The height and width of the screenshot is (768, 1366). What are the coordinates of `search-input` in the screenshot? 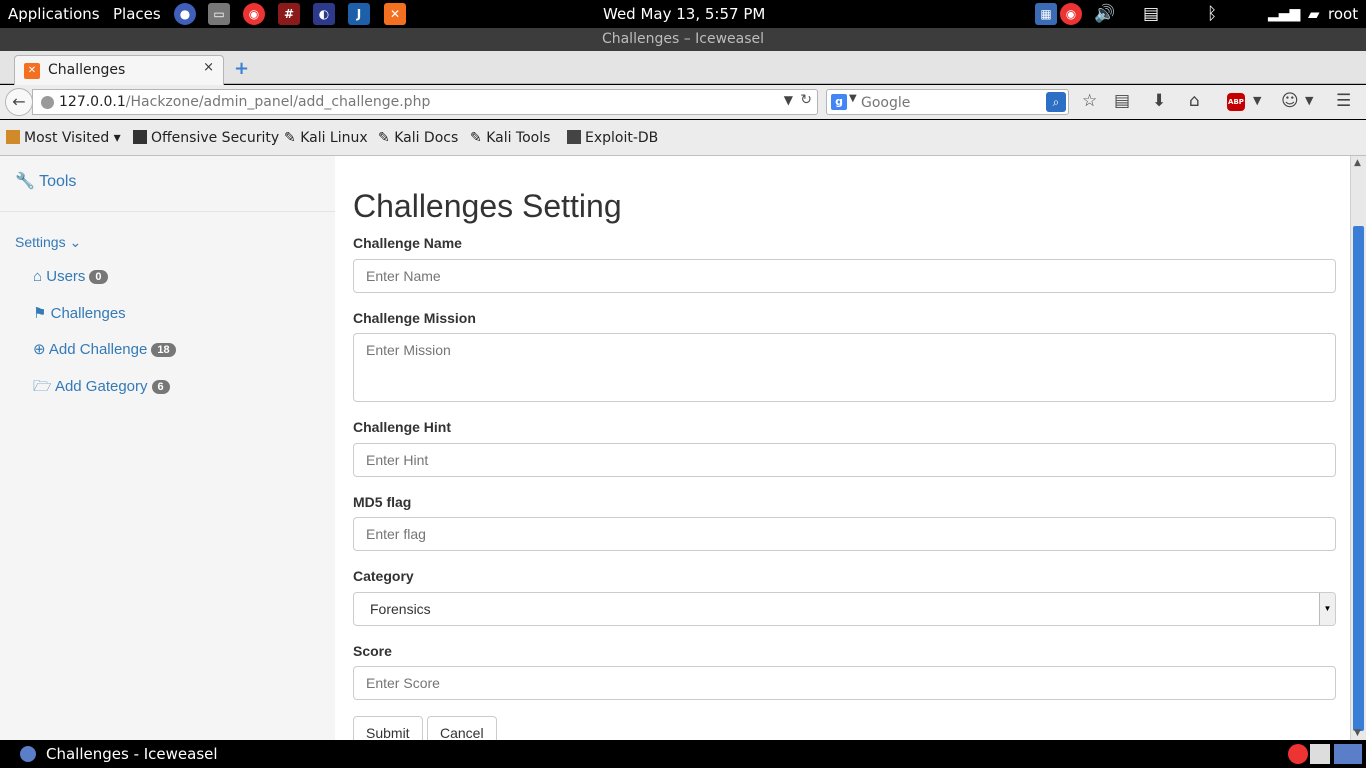 It's located at (951, 102).